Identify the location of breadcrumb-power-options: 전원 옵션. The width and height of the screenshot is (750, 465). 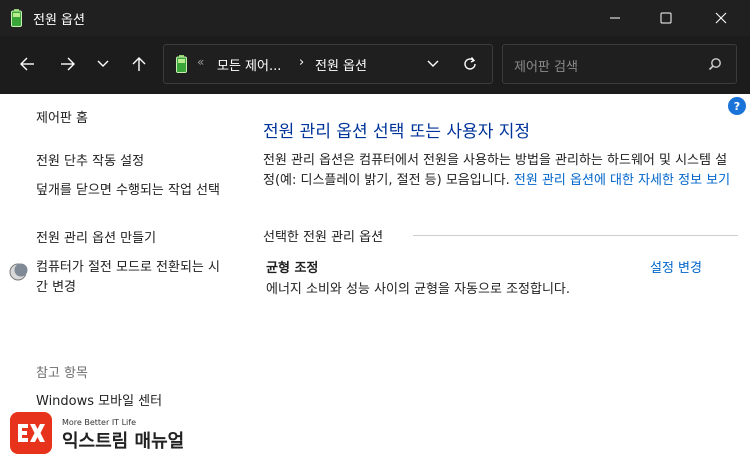
(341, 64).